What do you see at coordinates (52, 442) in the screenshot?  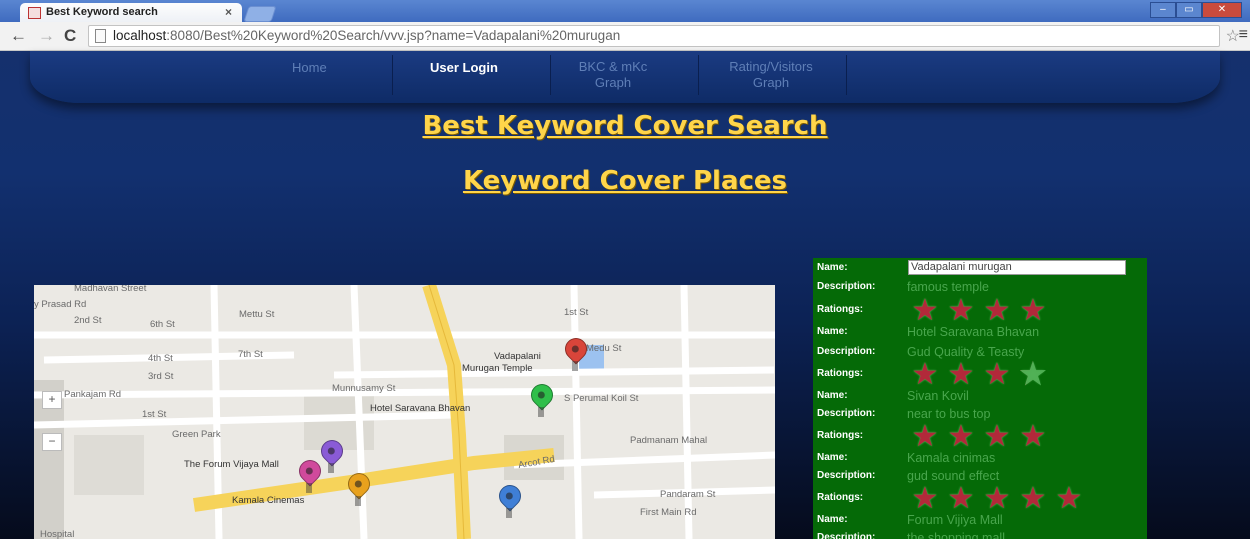 I see `map-zoom-out-button: −` at bounding box center [52, 442].